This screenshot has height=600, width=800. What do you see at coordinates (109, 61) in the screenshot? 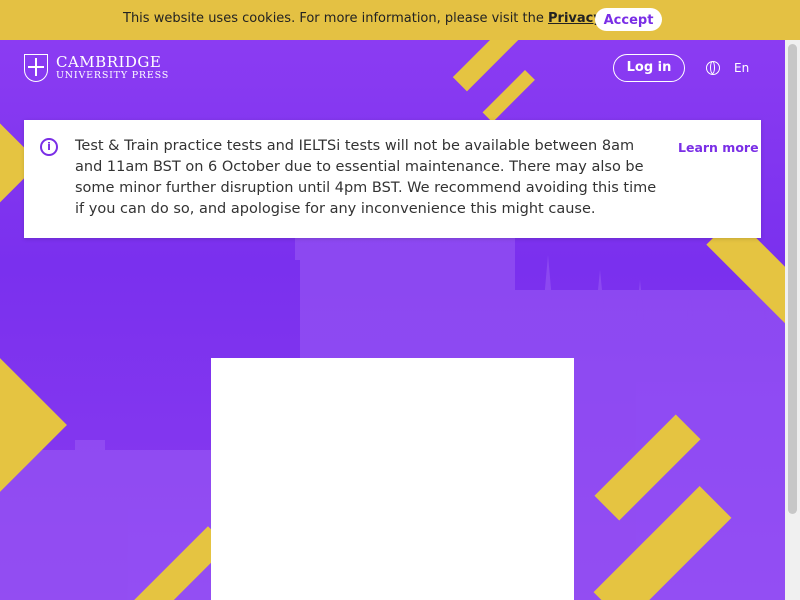
I see `logo-line1: CAMBRIDGE` at bounding box center [109, 61].